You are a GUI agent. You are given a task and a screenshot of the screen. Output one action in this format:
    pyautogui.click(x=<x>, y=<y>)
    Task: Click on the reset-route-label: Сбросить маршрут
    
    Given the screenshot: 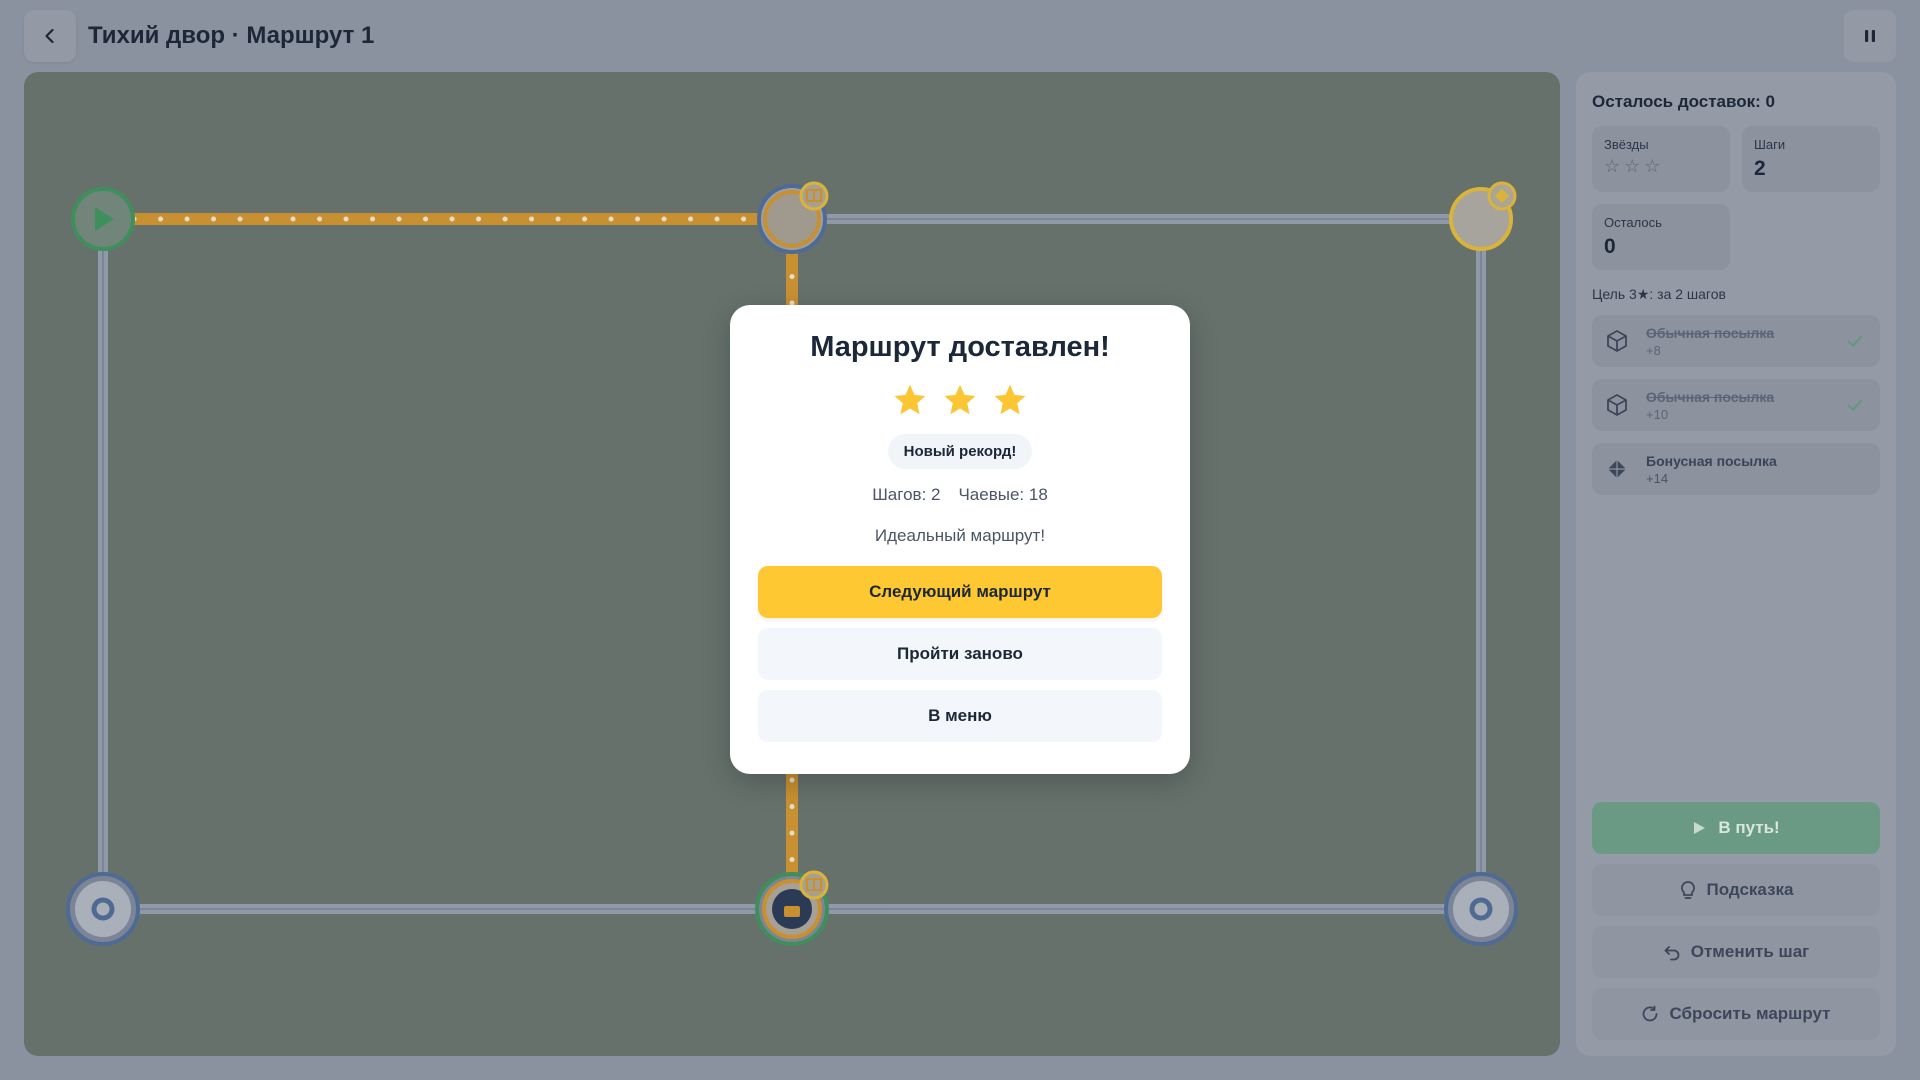 What is the action you would take?
    pyautogui.click(x=1750, y=1013)
    